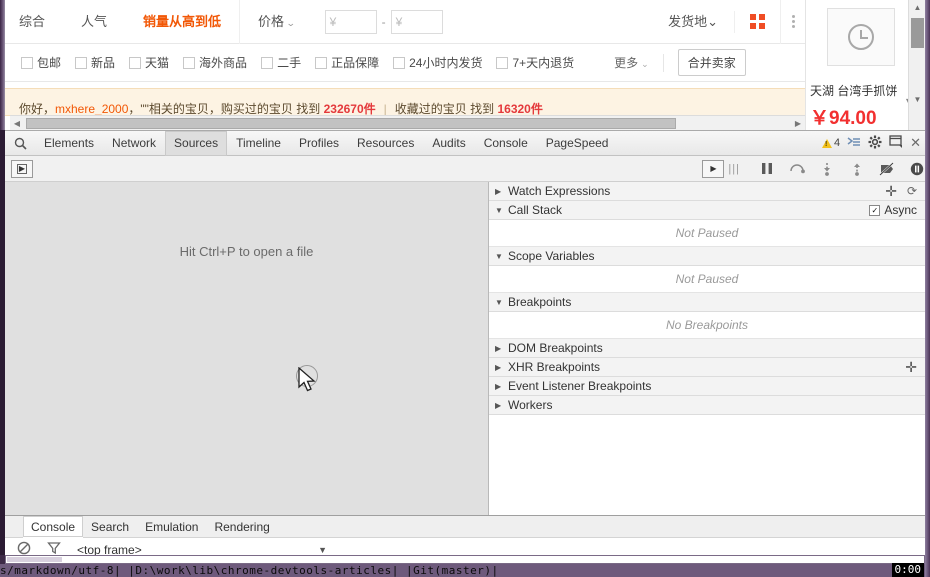 The height and width of the screenshot is (577, 930). I want to click on filter-ship-24h: 24小时内发货, so click(437, 62).